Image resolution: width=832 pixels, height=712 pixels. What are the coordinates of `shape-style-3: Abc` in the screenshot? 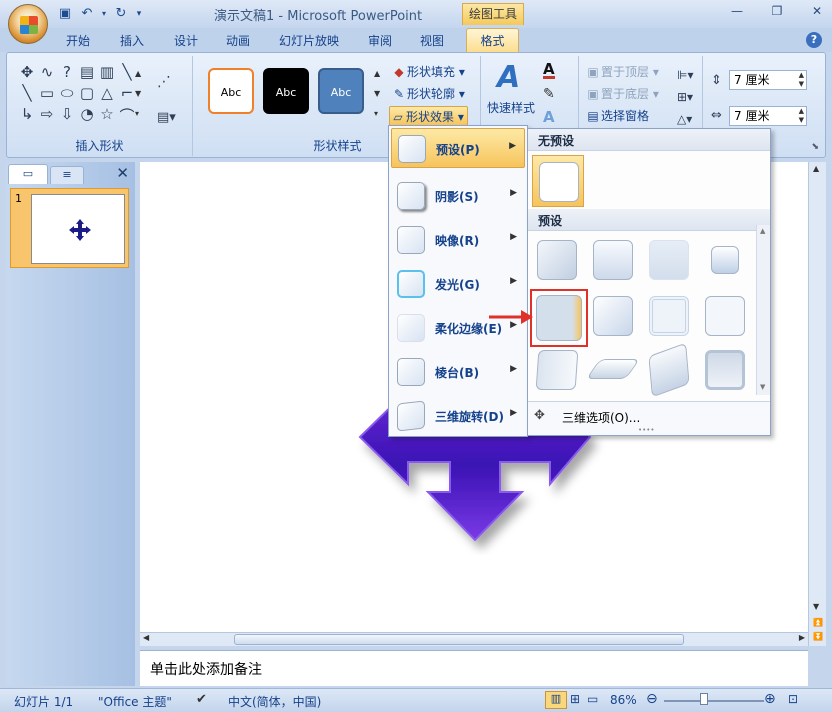 It's located at (341, 91).